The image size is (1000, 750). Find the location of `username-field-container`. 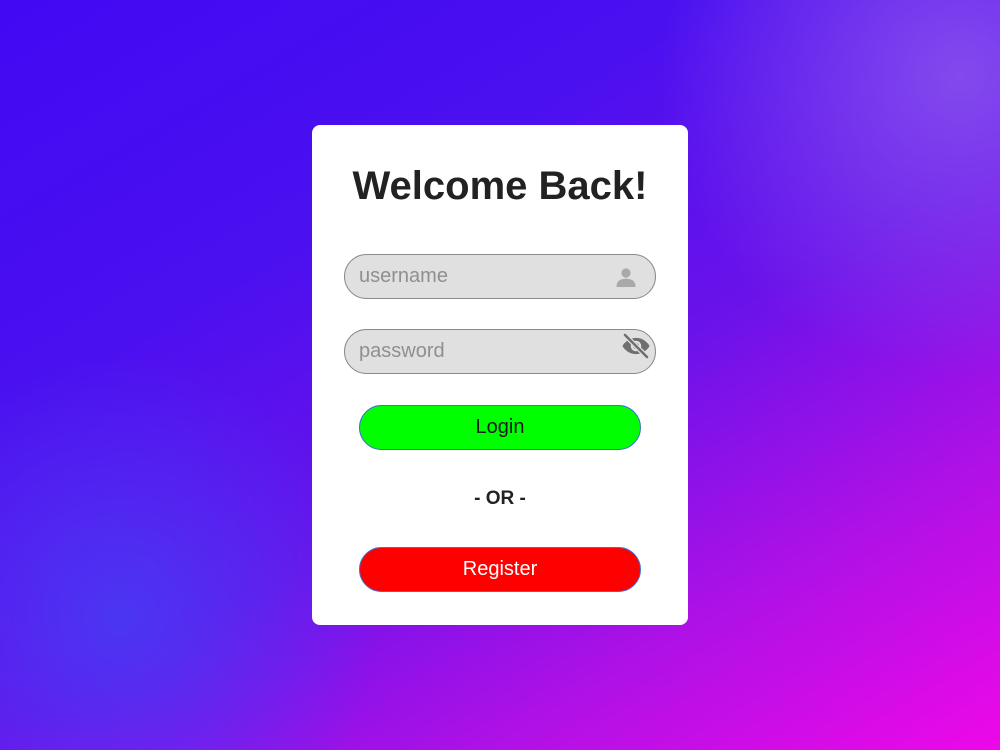

username-field-container is located at coordinates (500, 276).